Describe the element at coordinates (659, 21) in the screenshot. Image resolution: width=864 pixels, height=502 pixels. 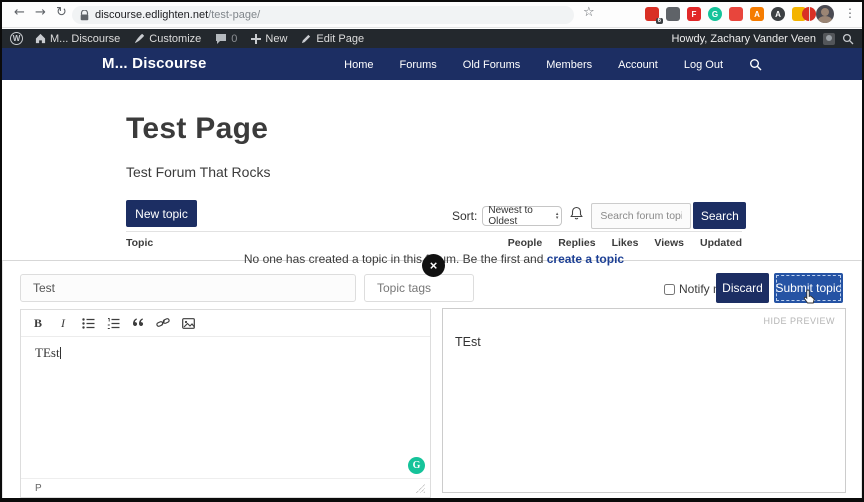
I see `extension-badge: 6` at that location.